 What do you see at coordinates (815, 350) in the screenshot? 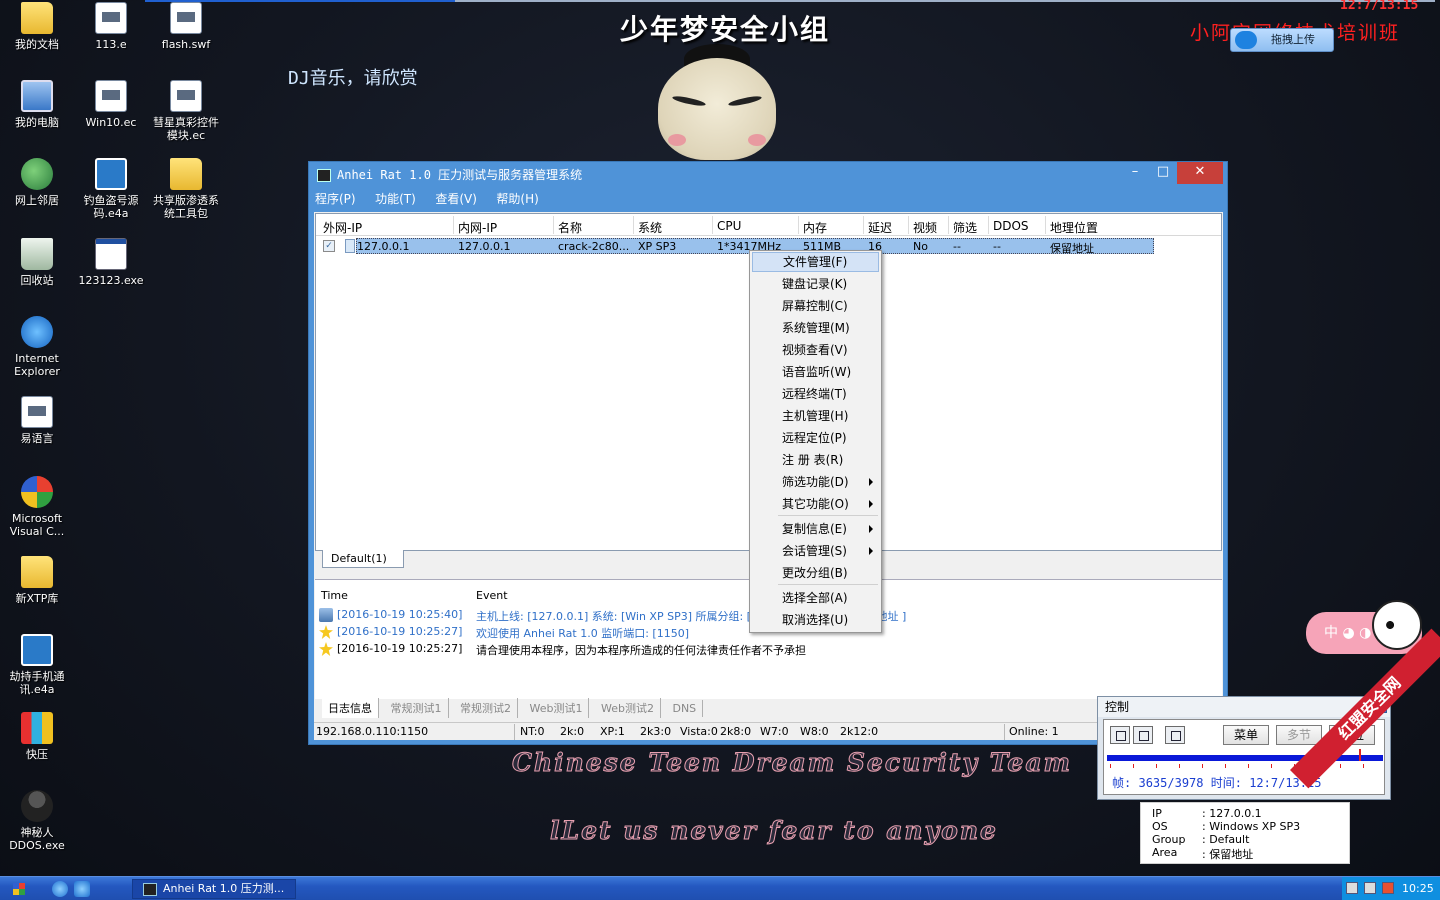
I see `context-menu-item: 视频查看(V)` at bounding box center [815, 350].